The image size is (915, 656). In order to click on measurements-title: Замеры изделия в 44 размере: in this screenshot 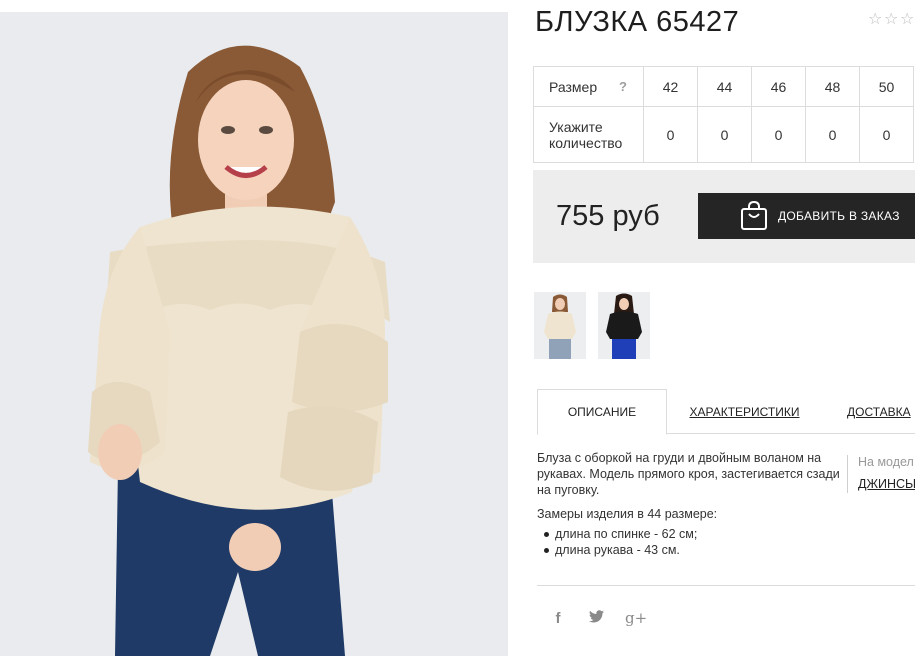, I will do `click(627, 514)`.